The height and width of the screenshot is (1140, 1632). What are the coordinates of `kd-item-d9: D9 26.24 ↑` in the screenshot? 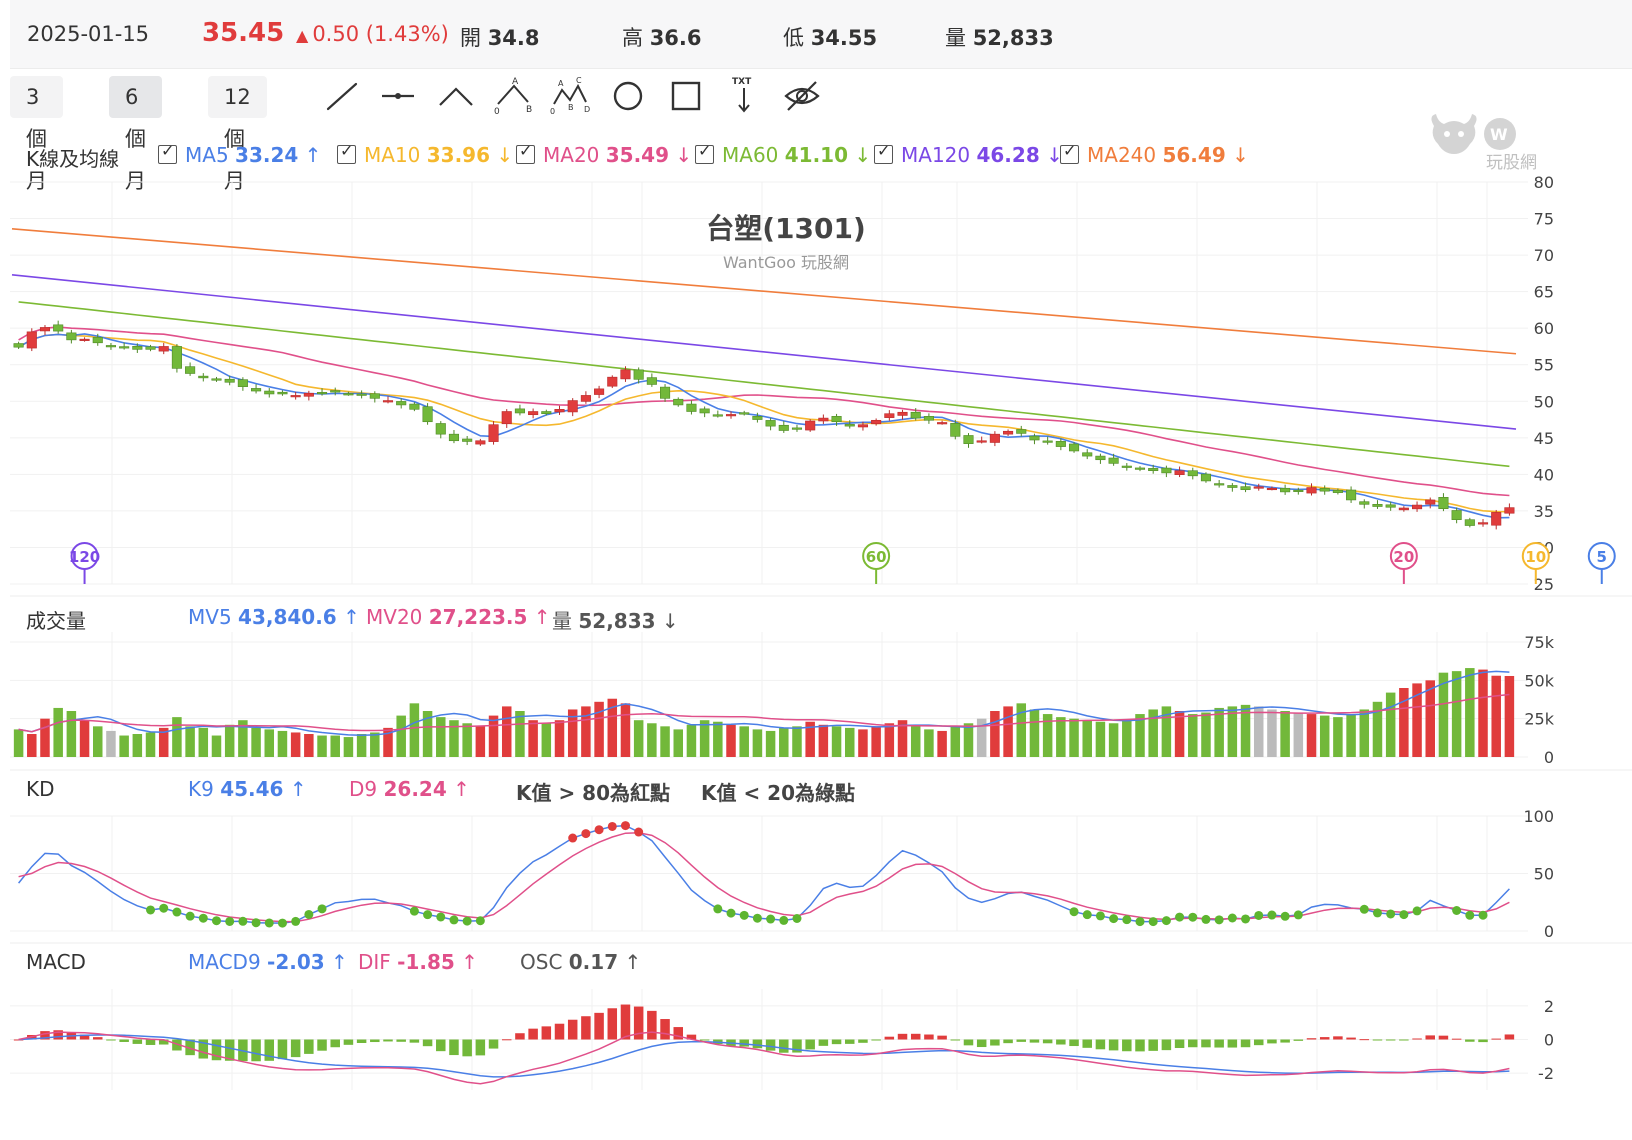 It's located at (409, 789).